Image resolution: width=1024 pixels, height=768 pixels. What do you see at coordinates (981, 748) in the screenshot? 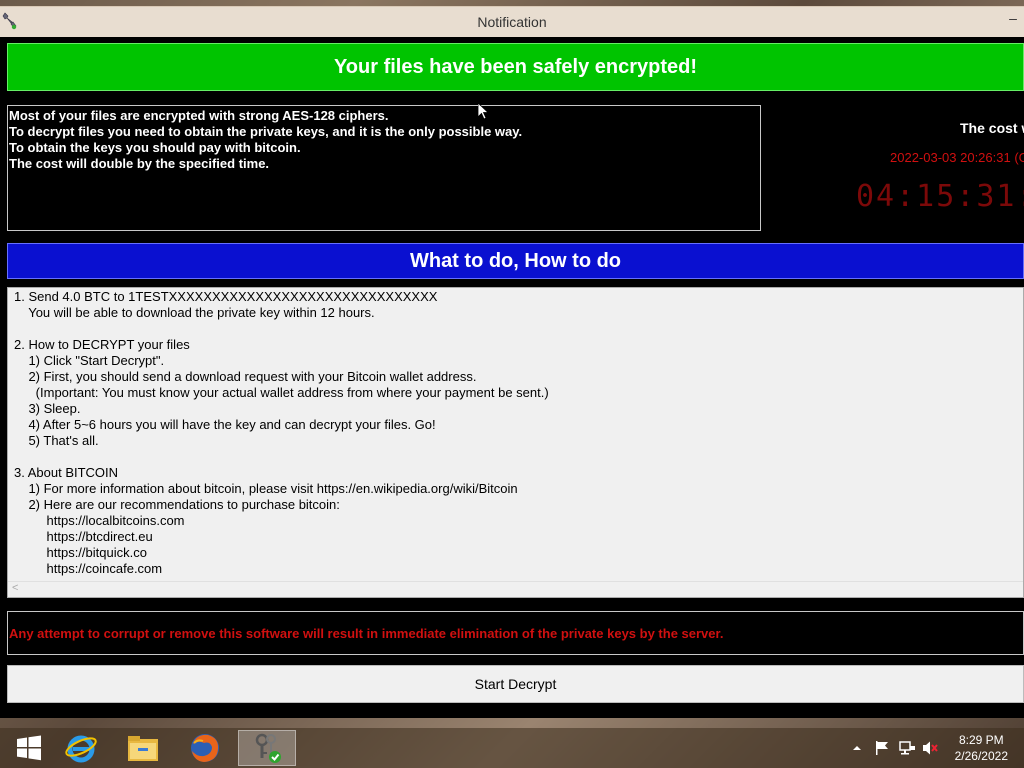
I see `system-clock: 8:29 PM 2/26/2022` at bounding box center [981, 748].